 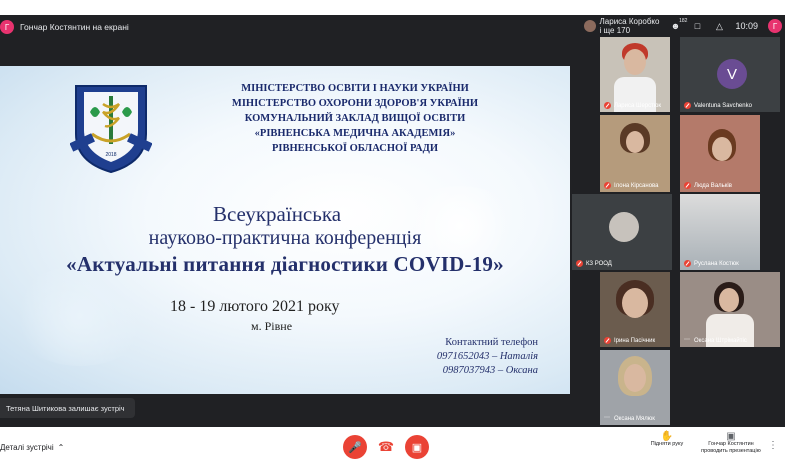 What do you see at coordinates (61, 447) in the screenshot?
I see `chevron-up-icon: ⌃` at bounding box center [61, 447].